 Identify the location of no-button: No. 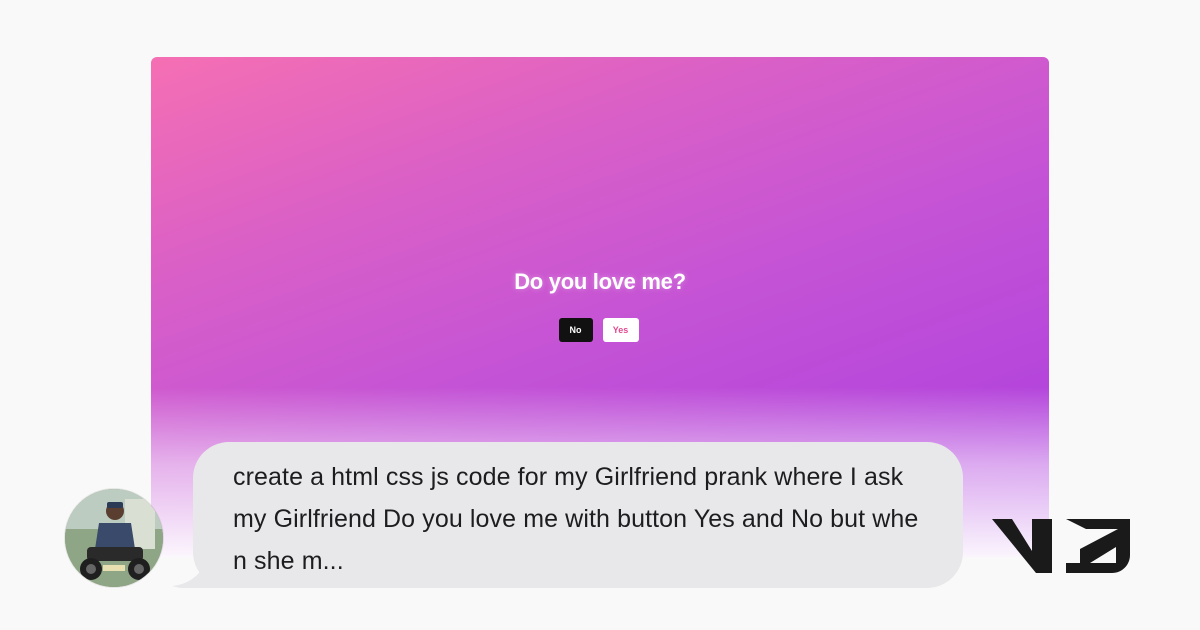
(575, 330).